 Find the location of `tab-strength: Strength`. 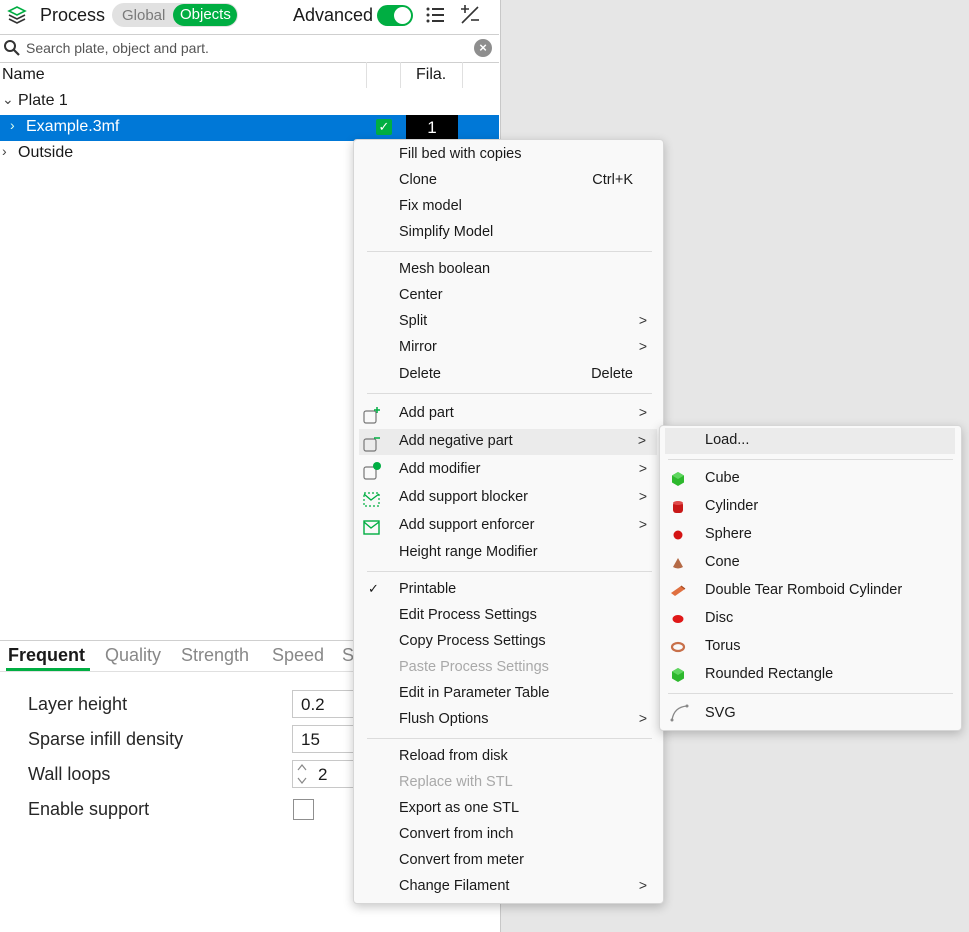

tab-strength: Strength is located at coordinates (215, 655).